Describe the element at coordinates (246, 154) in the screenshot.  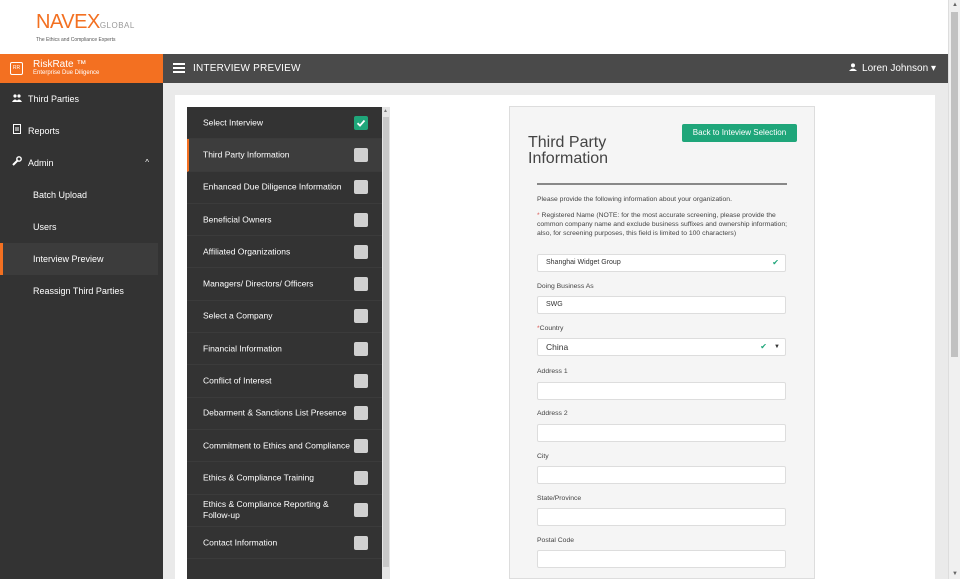
I see `step-label: Third Party Information` at that location.